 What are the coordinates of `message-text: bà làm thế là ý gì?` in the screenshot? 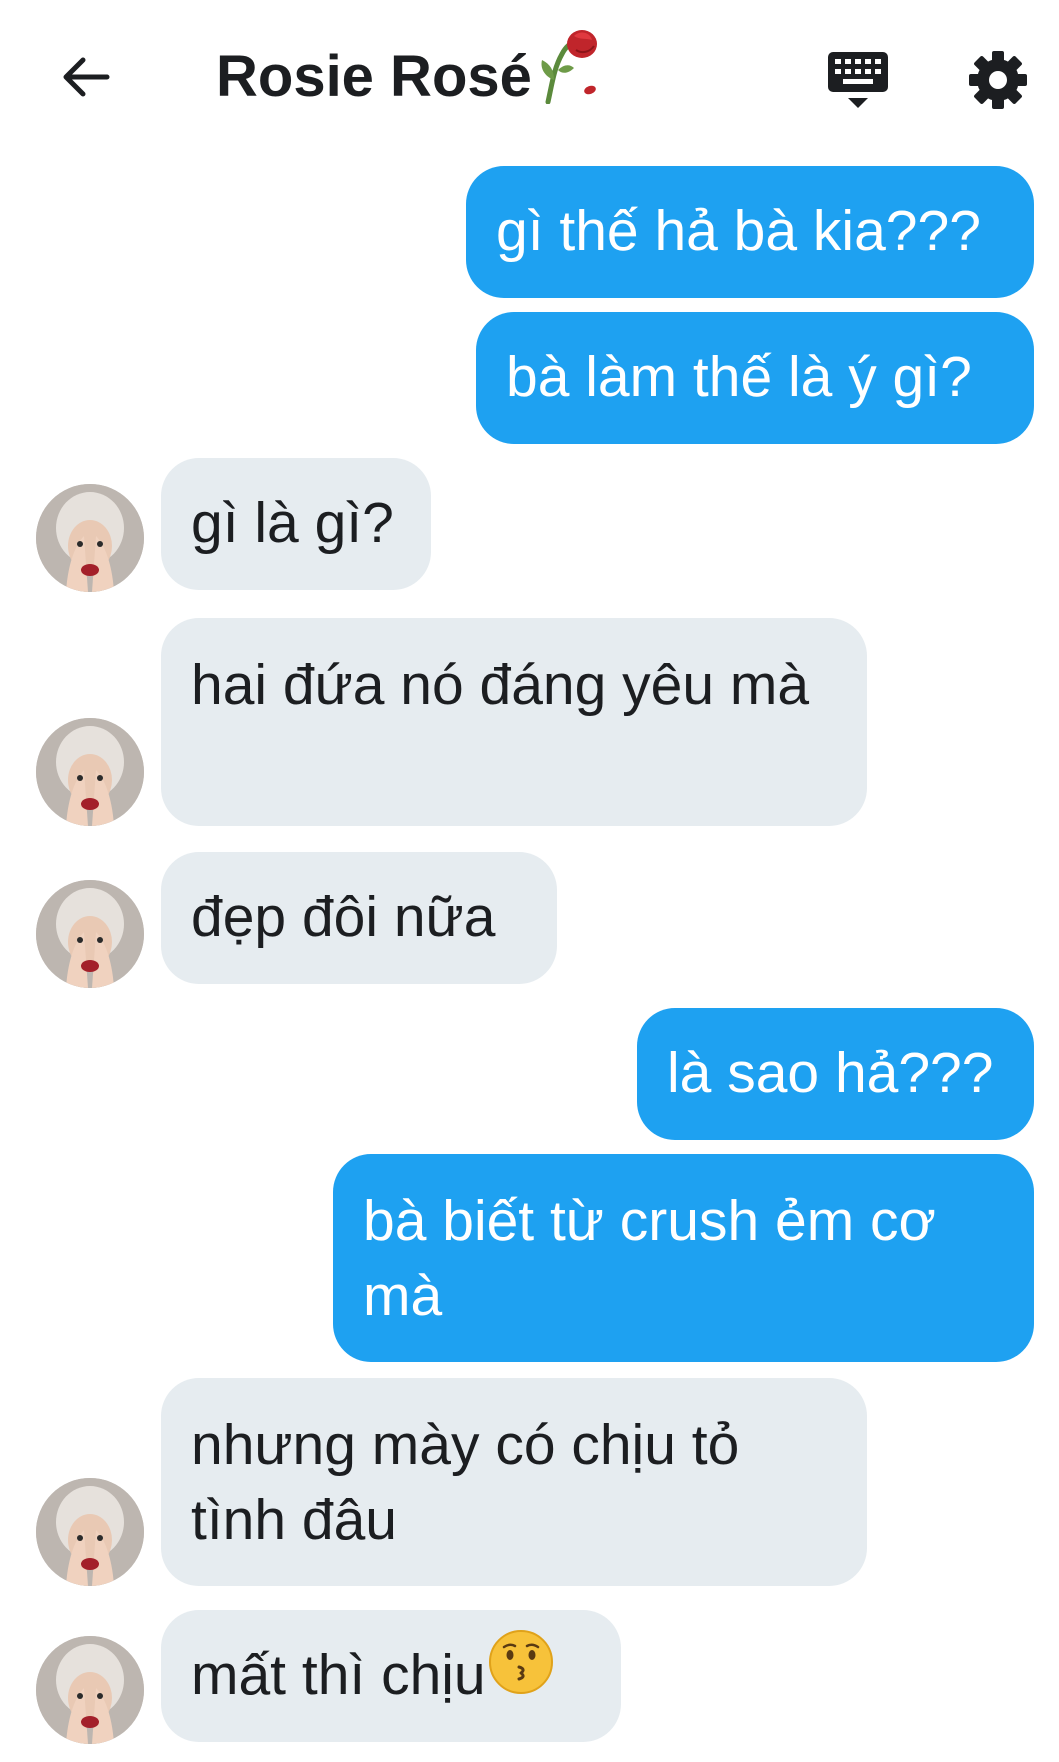 It's located at (739, 377).